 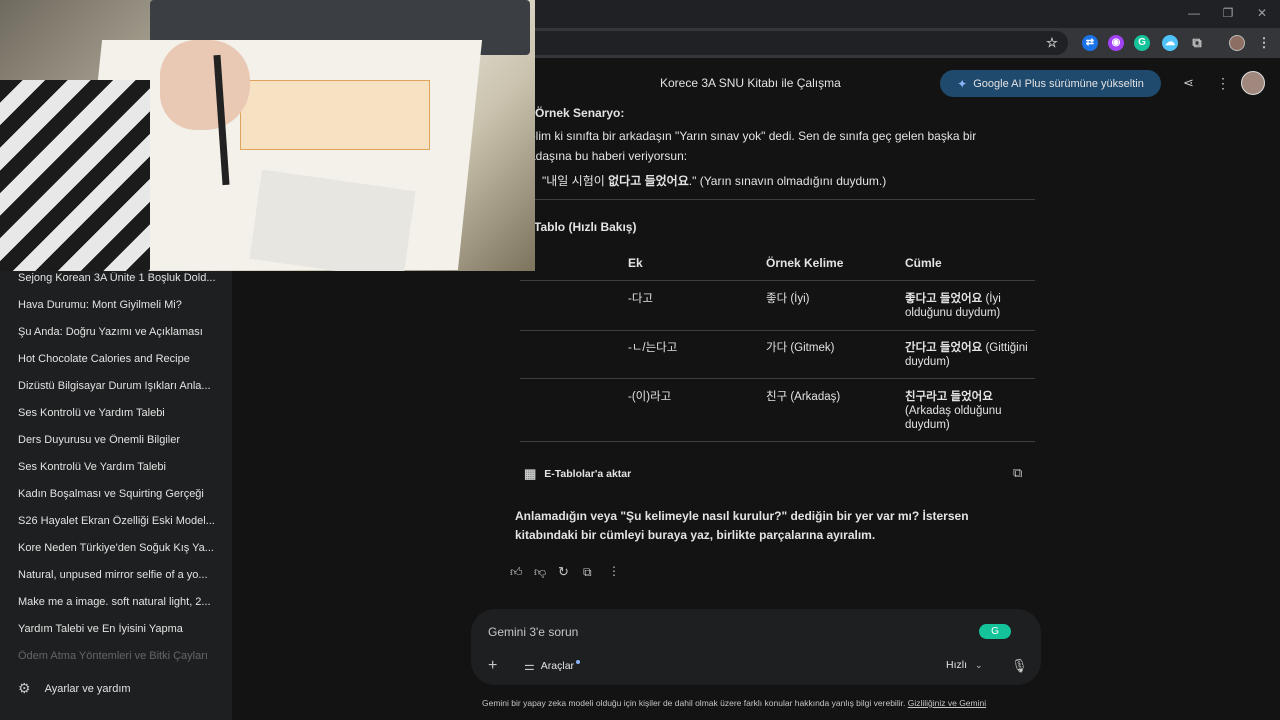 What do you see at coordinates (118, 332) in the screenshot?
I see `sidebar-item: Şu Anda: Doğru Yazımı ve Açıklaması` at bounding box center [118, 332].